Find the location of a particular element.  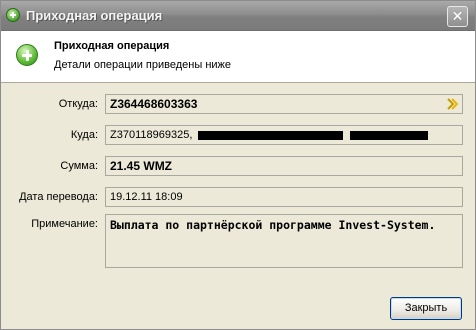

window-title: Приходная операция is located at coordinates (94, 15).